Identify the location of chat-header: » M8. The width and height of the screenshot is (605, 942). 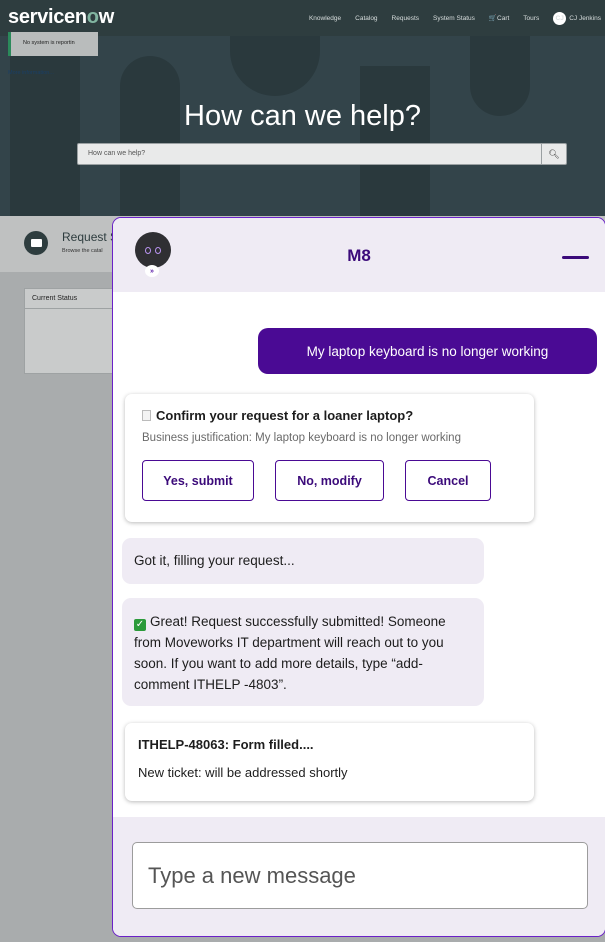
(359, 255).